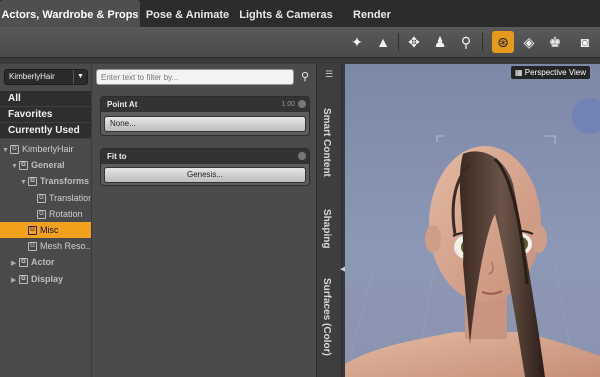 Image resolution: width=600 pixels, height=377 pixels. What do you see at coordinates (45, 115) in the screenshot?
I see `filter-favorites: Favorites` at bounding box center [45, 115].